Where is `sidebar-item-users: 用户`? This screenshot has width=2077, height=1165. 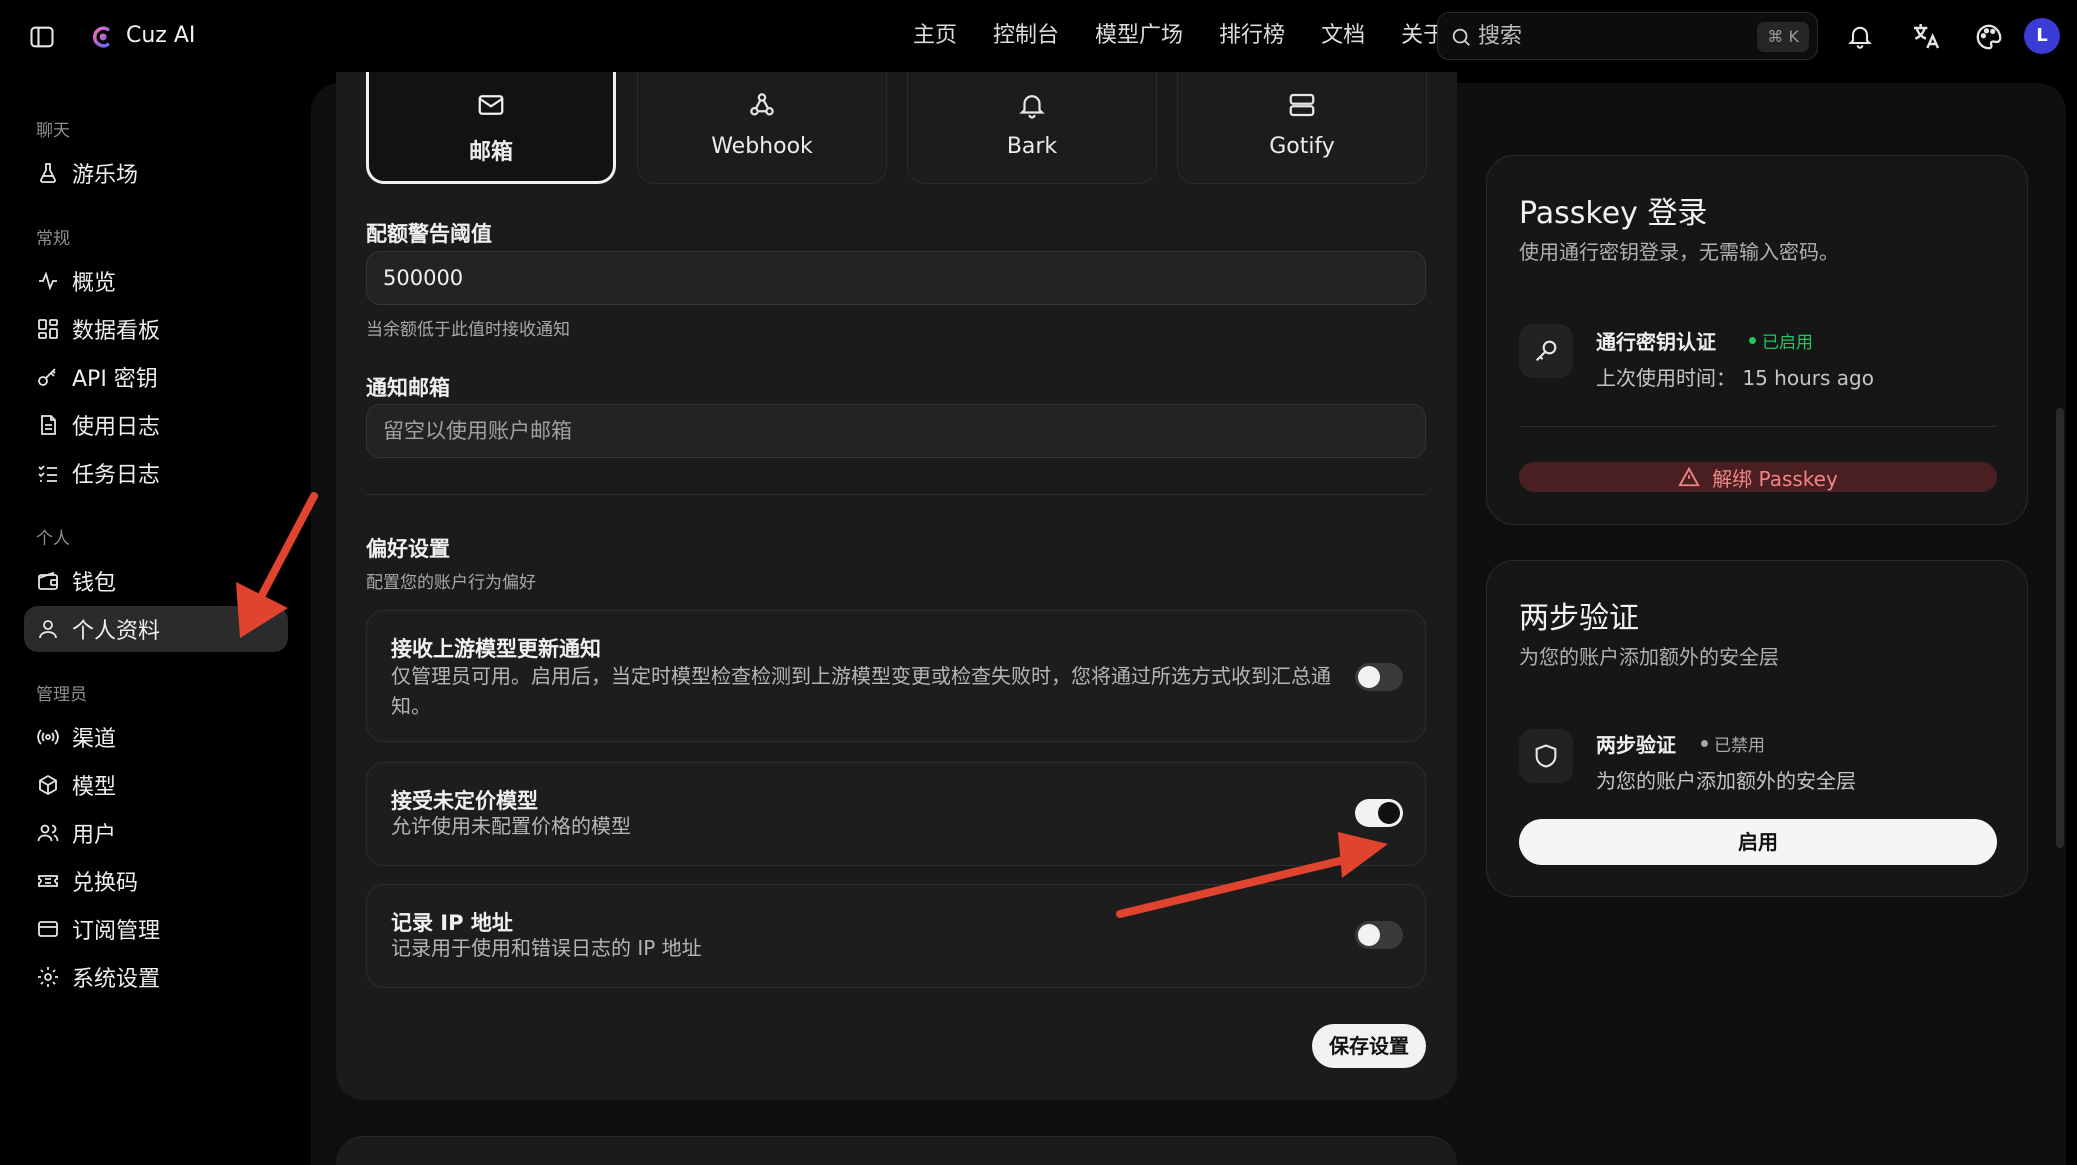 sidebar-item-users: 用户 is located at coordinates (156, 833).